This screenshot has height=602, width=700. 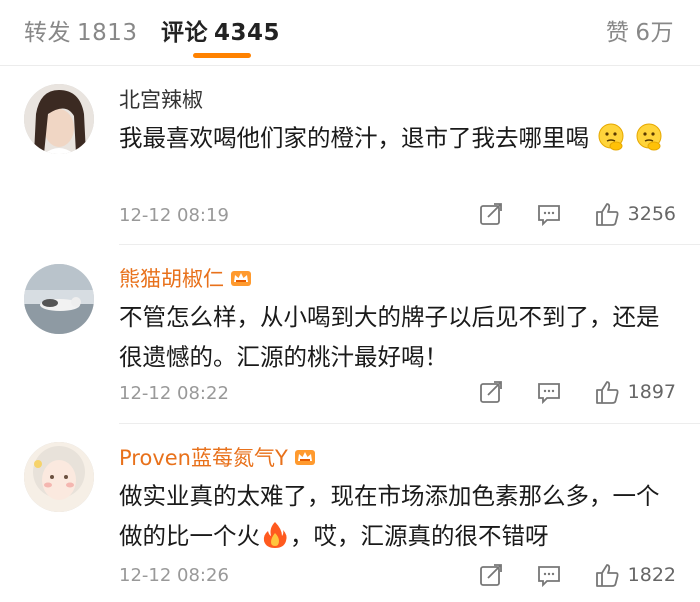 What do you see at coordinates (651, 214) in the screenshot?
I see `like-count: 3256` at bounding box center [651, 214].